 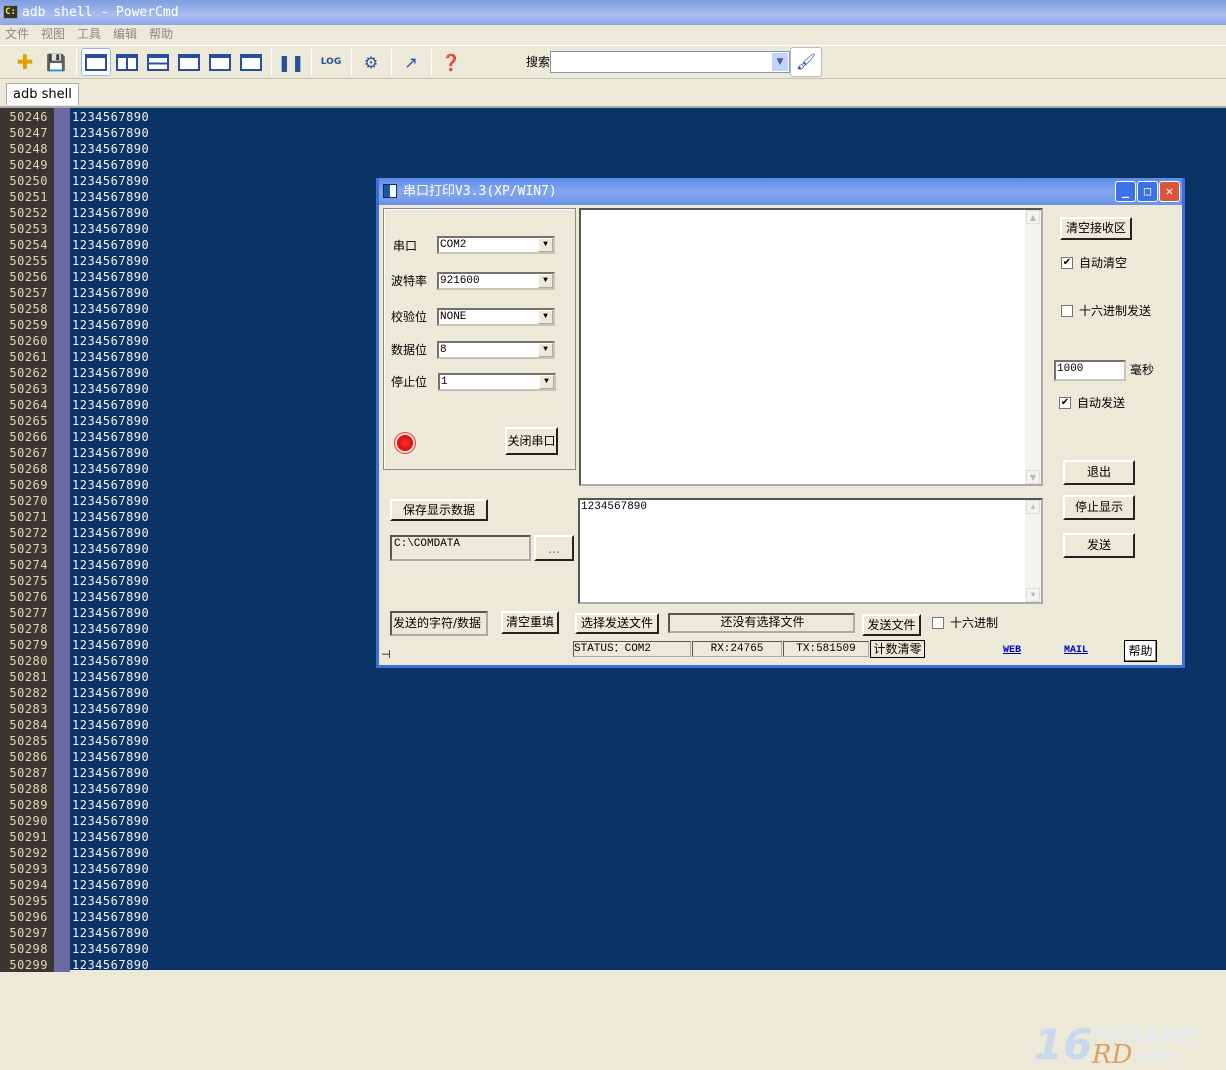 I want to click on stopbits-select: 1 ▼, so click(x=497, y=382).